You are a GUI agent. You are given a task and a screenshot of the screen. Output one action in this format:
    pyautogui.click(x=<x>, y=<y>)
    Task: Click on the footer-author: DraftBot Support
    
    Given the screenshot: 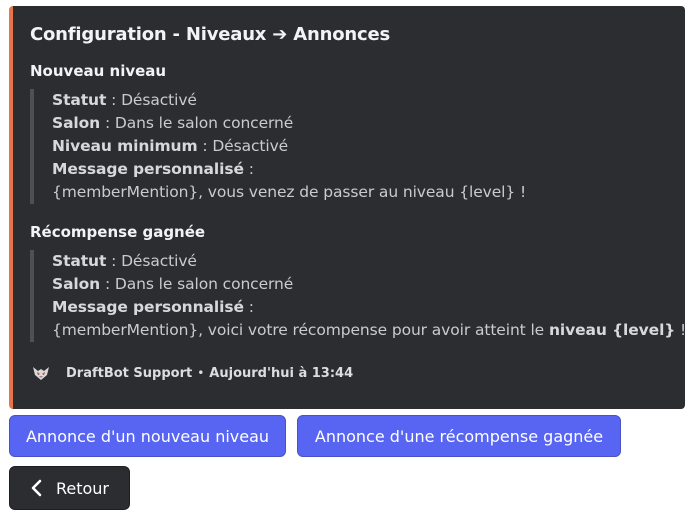 What is the action you would take?
    pyautogui.click(x=129, y=373)
    